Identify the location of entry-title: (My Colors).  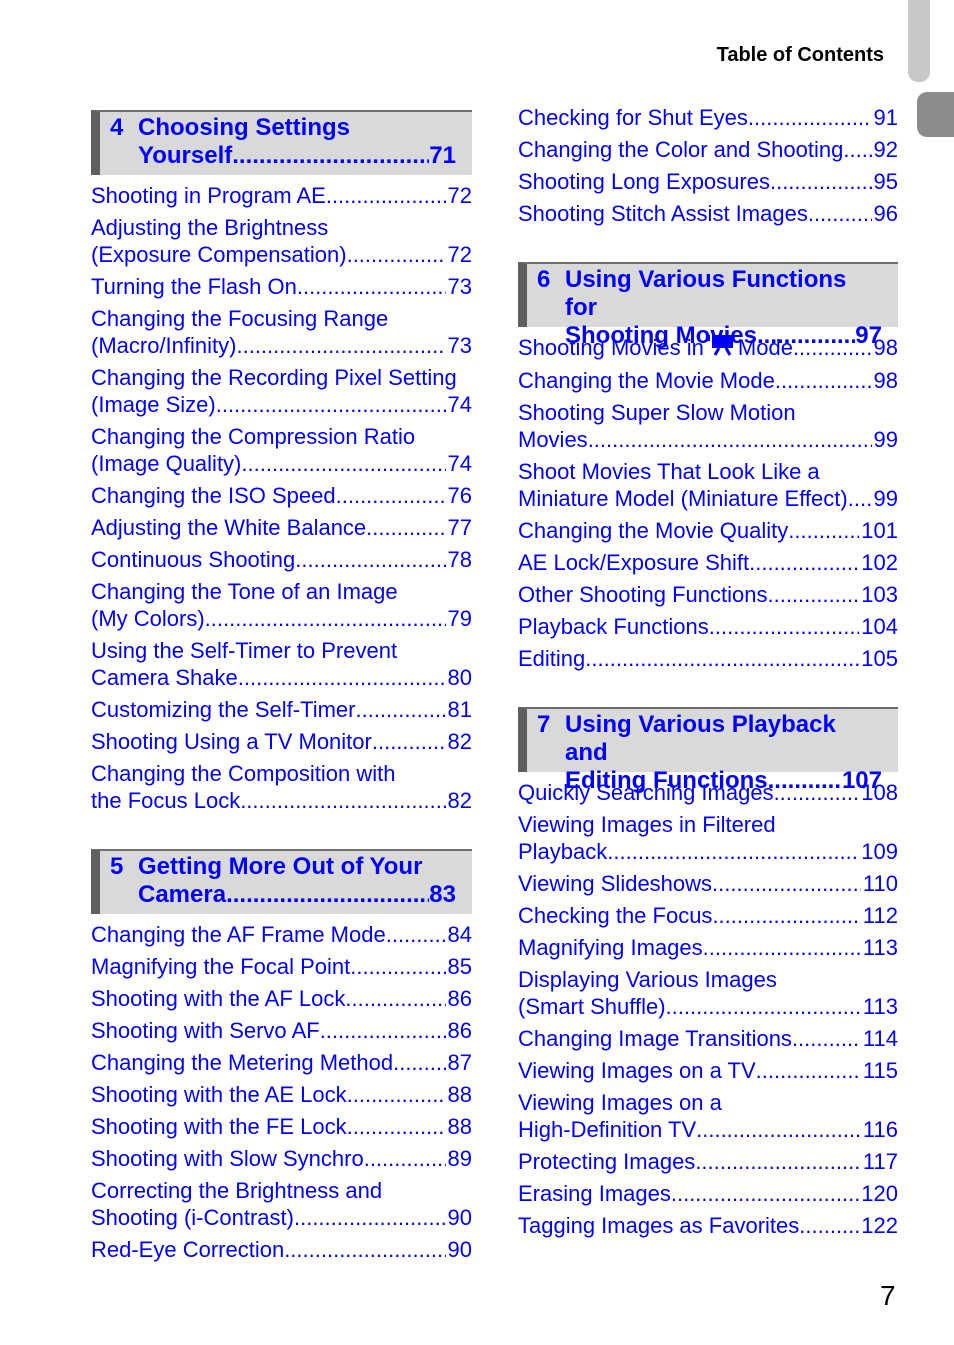
(148, 618).